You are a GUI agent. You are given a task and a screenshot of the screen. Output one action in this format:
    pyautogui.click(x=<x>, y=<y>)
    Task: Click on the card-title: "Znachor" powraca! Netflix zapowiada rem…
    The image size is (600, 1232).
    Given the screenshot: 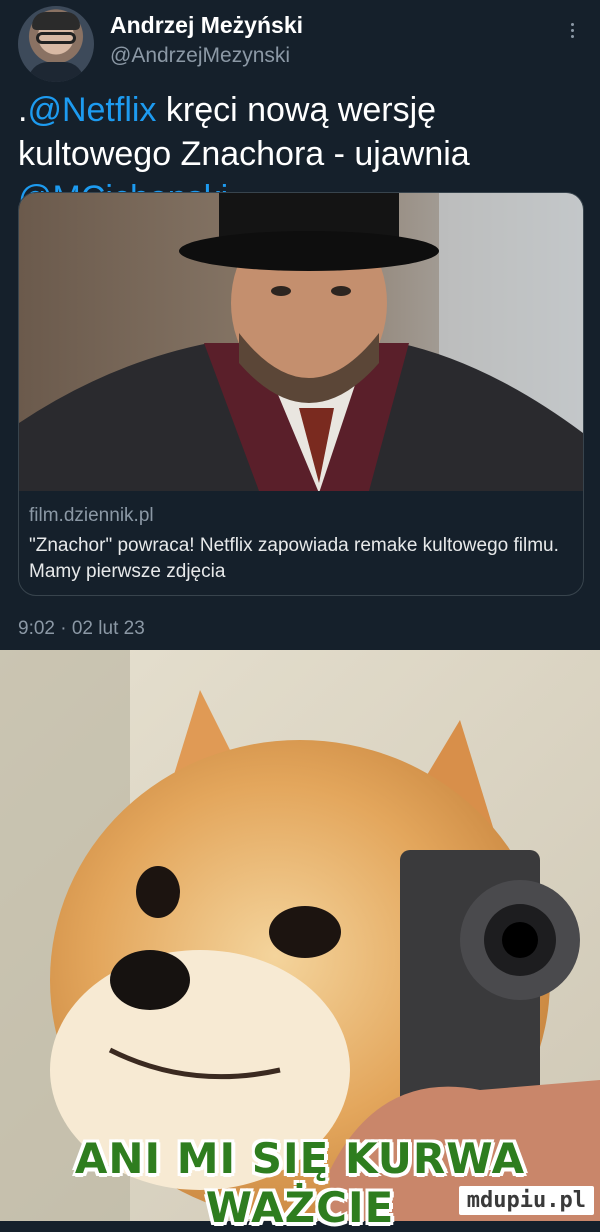 What is the action you would take?
    pyautogui.click(x=294, y=558)
    